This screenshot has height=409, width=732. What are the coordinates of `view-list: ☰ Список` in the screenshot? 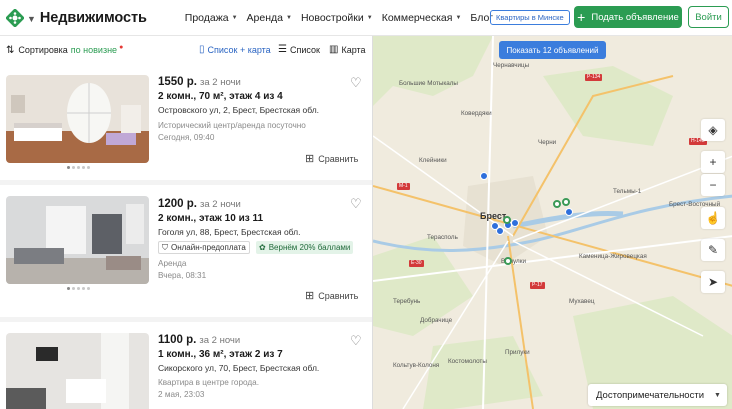 It's located at (299, 49).